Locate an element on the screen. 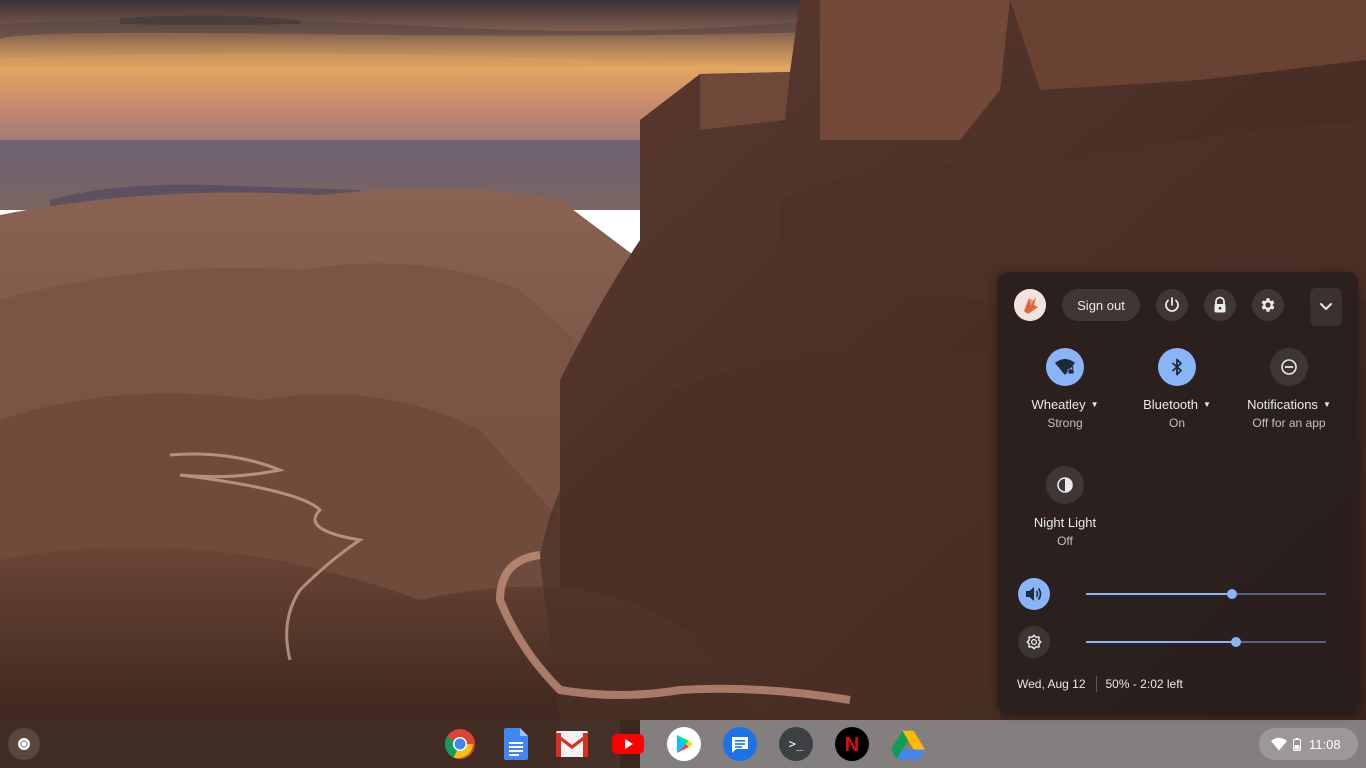 This screenshot has height=768, width=1366. messages-icon is located at coordinates (740, 744).